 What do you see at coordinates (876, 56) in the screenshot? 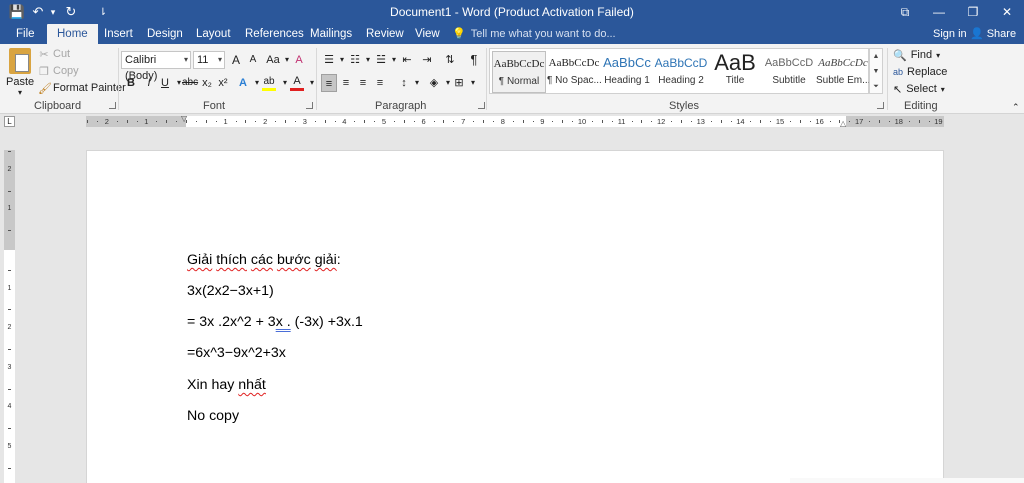
I see `scroll-up-icon: ▲` at bounding box center [876, 56].